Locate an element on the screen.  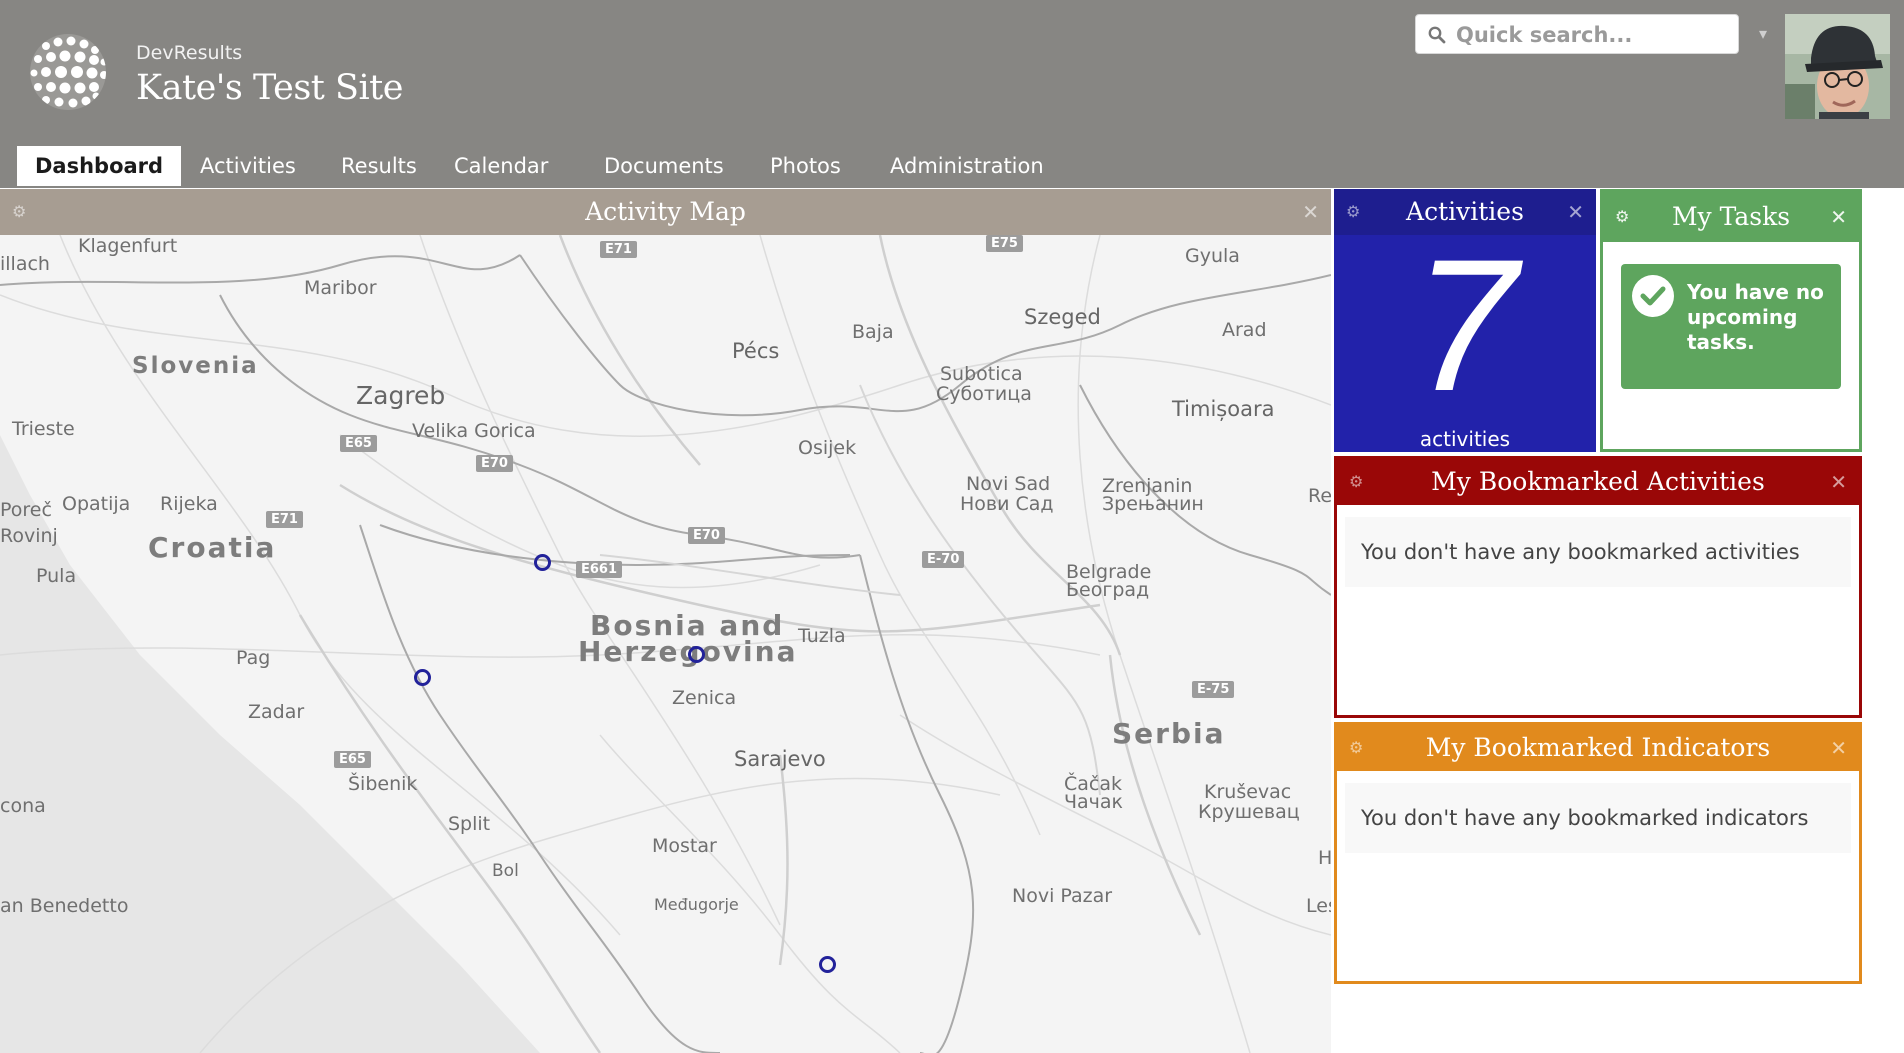
map-label: Zenica is located at coordinates (704, 698).